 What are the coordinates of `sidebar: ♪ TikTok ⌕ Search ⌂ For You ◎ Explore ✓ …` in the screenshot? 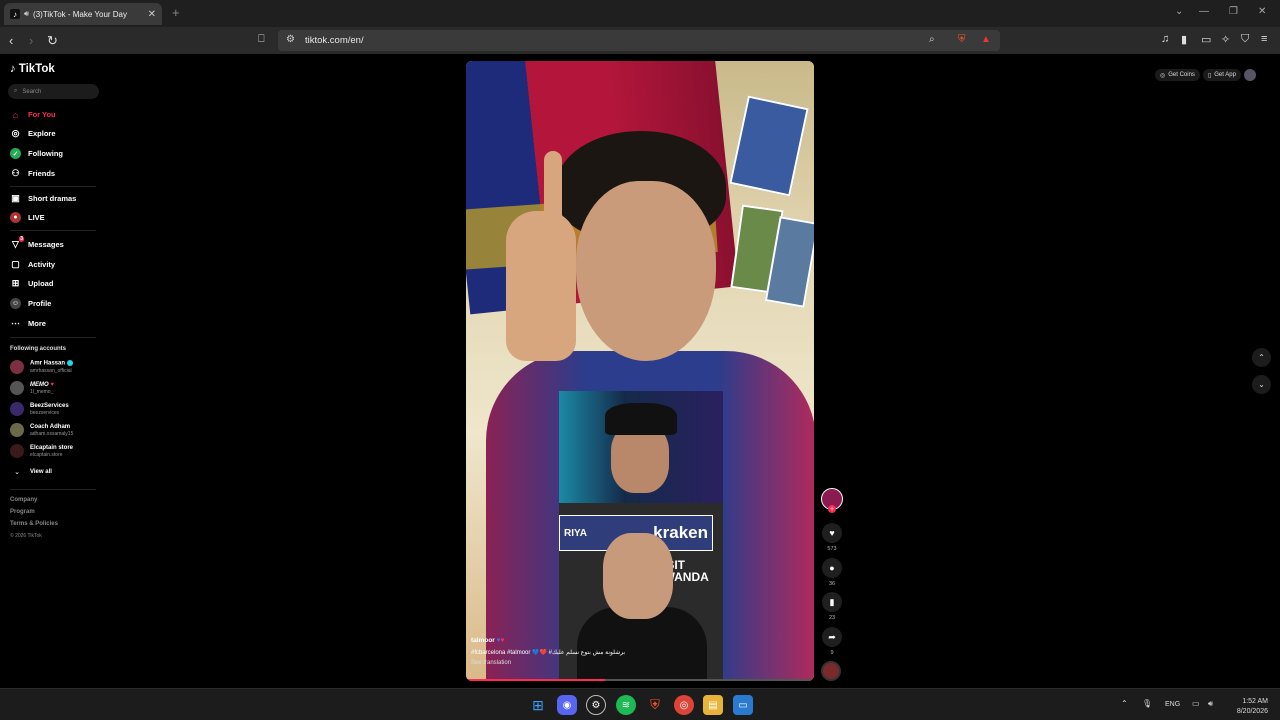 It's located at (55, 371).